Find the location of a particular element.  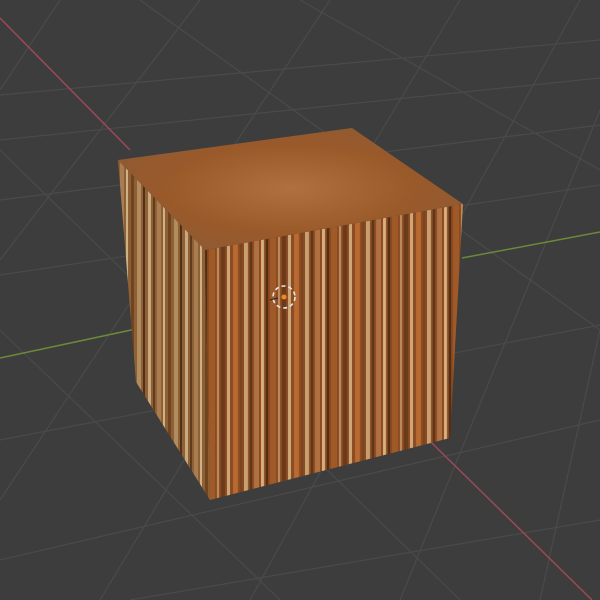

x-axis-line is located at coordinates (65, 84).